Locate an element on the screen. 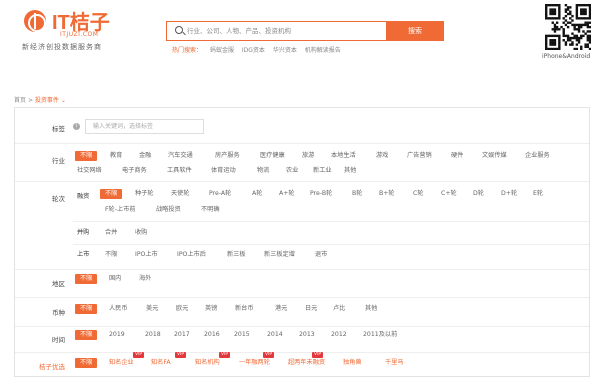  financing-option: A+轮 is located at coordinates (287, 194).